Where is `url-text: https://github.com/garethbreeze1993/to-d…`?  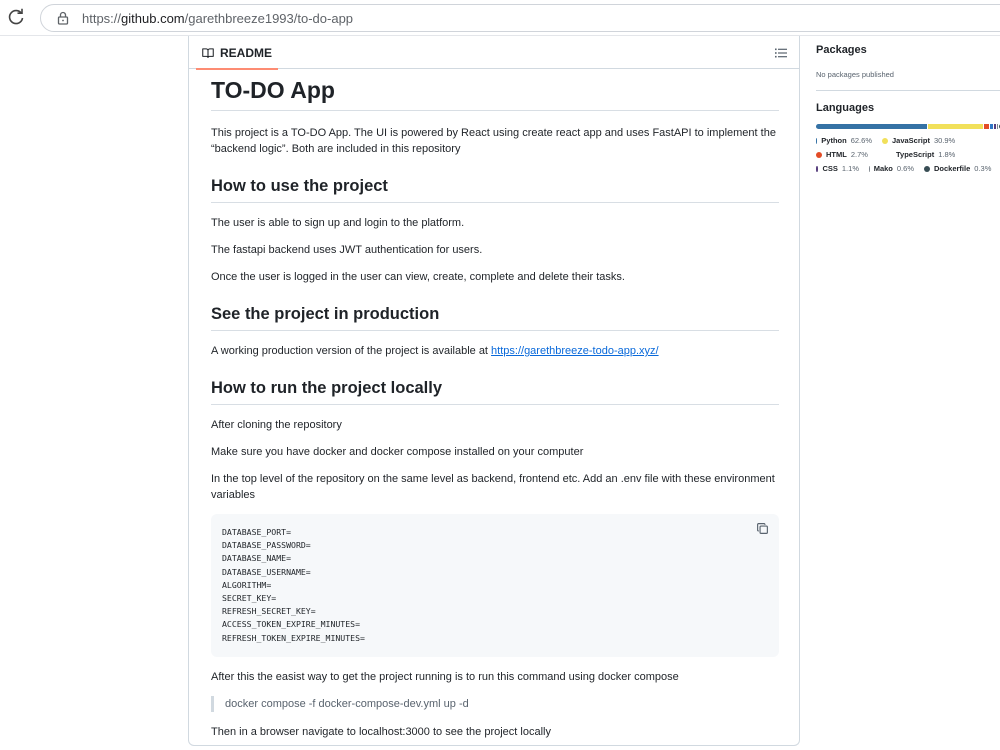 url-text: https://github.com/garethbreeze1993/to-d… is located at coordinates (217, 18).